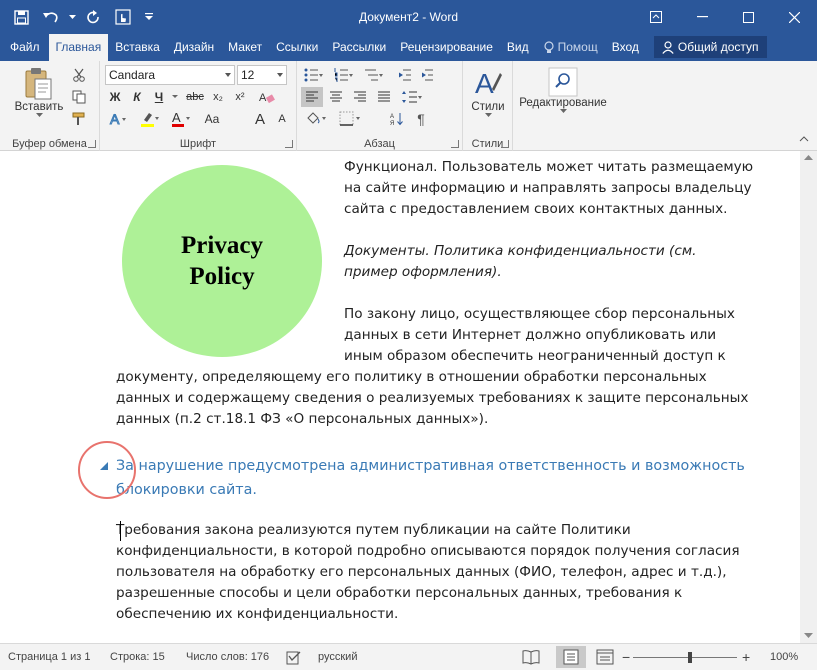 The height and width of the screenshot is (670, 817). Describe the element at coordinates (212, 119) in the screenshot. I see `change-case-button: Aa` at that location.